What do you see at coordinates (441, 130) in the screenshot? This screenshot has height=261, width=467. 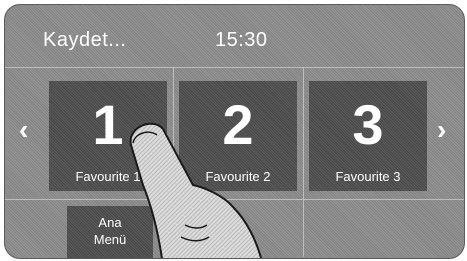 I see `chevron-right-icon: ›` at bounding box center [441, 130].